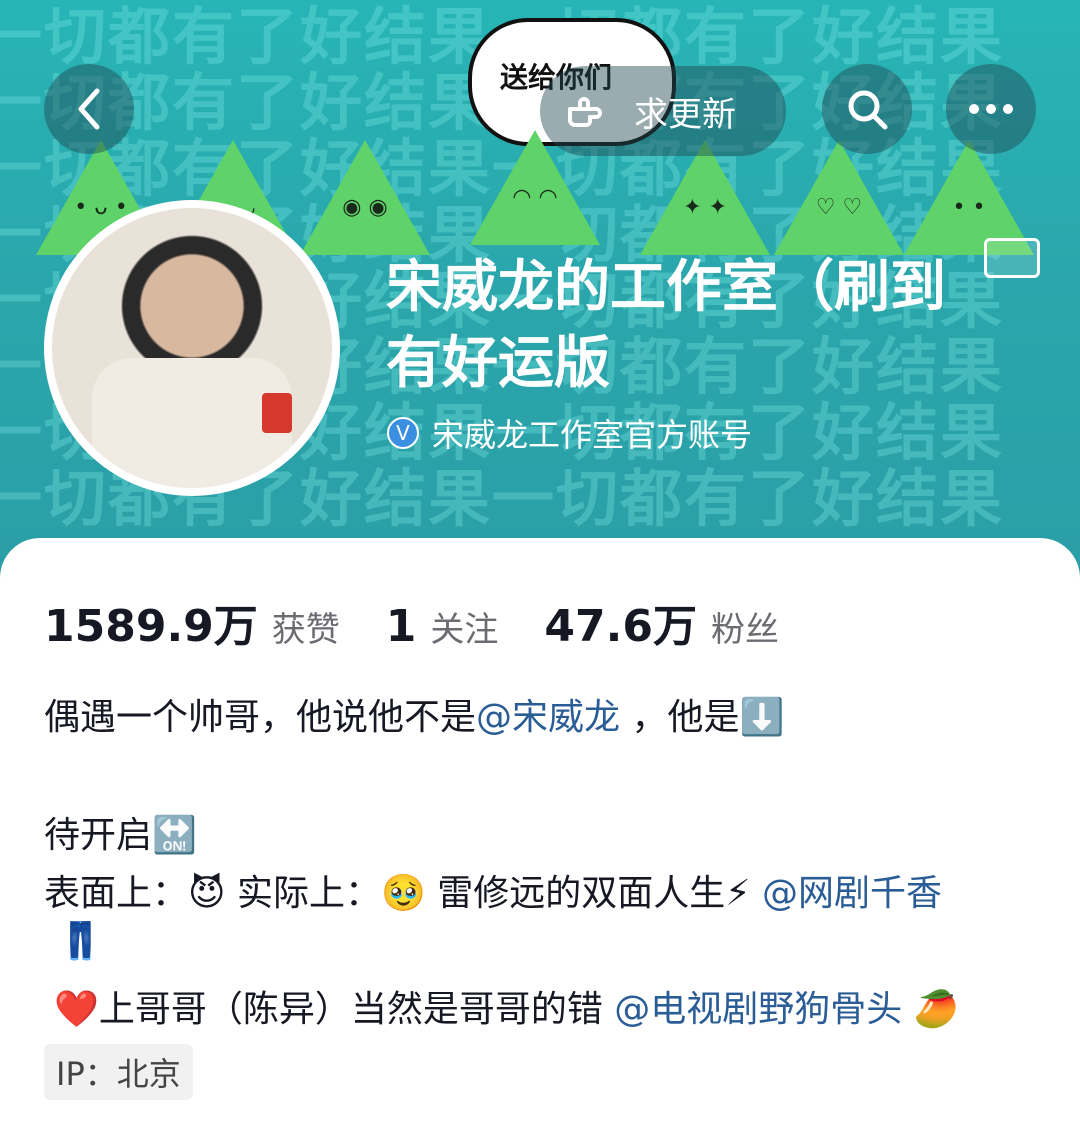 The width and height of the screenshot is (1080, 1142). I want to click on request-update-button: 求更新, so click(663, 111).